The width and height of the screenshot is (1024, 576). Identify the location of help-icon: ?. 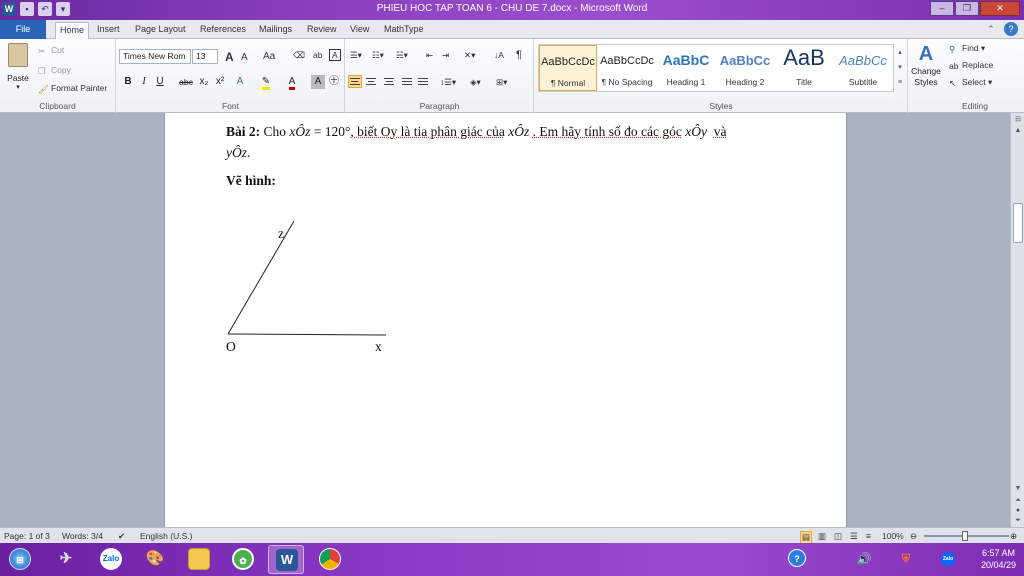
(1011, 29).